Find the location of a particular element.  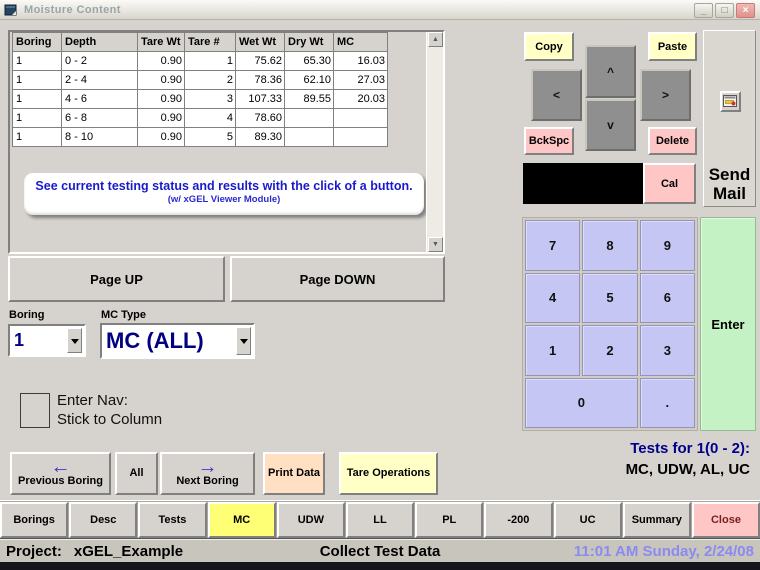

cell-wet-wt: 89.30 is located at coordinates (260, 137).